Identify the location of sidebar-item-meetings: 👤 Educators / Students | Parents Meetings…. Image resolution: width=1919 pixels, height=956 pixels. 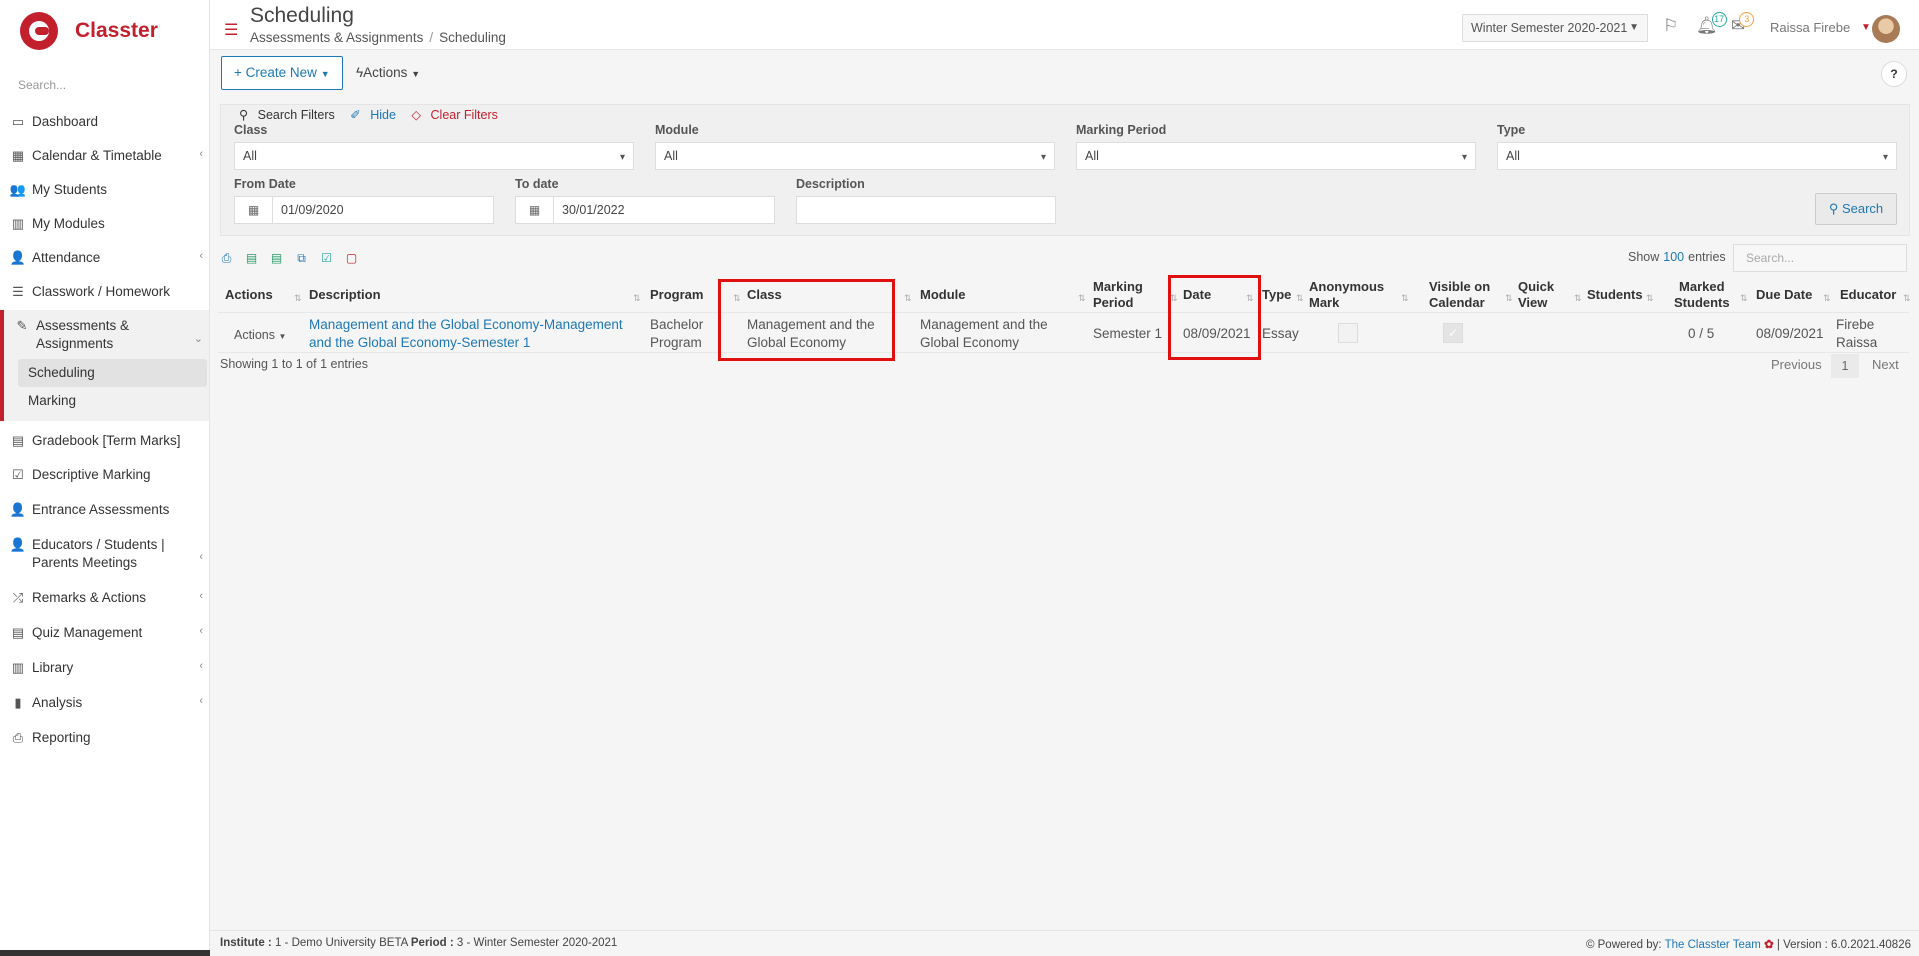
(104, 555).